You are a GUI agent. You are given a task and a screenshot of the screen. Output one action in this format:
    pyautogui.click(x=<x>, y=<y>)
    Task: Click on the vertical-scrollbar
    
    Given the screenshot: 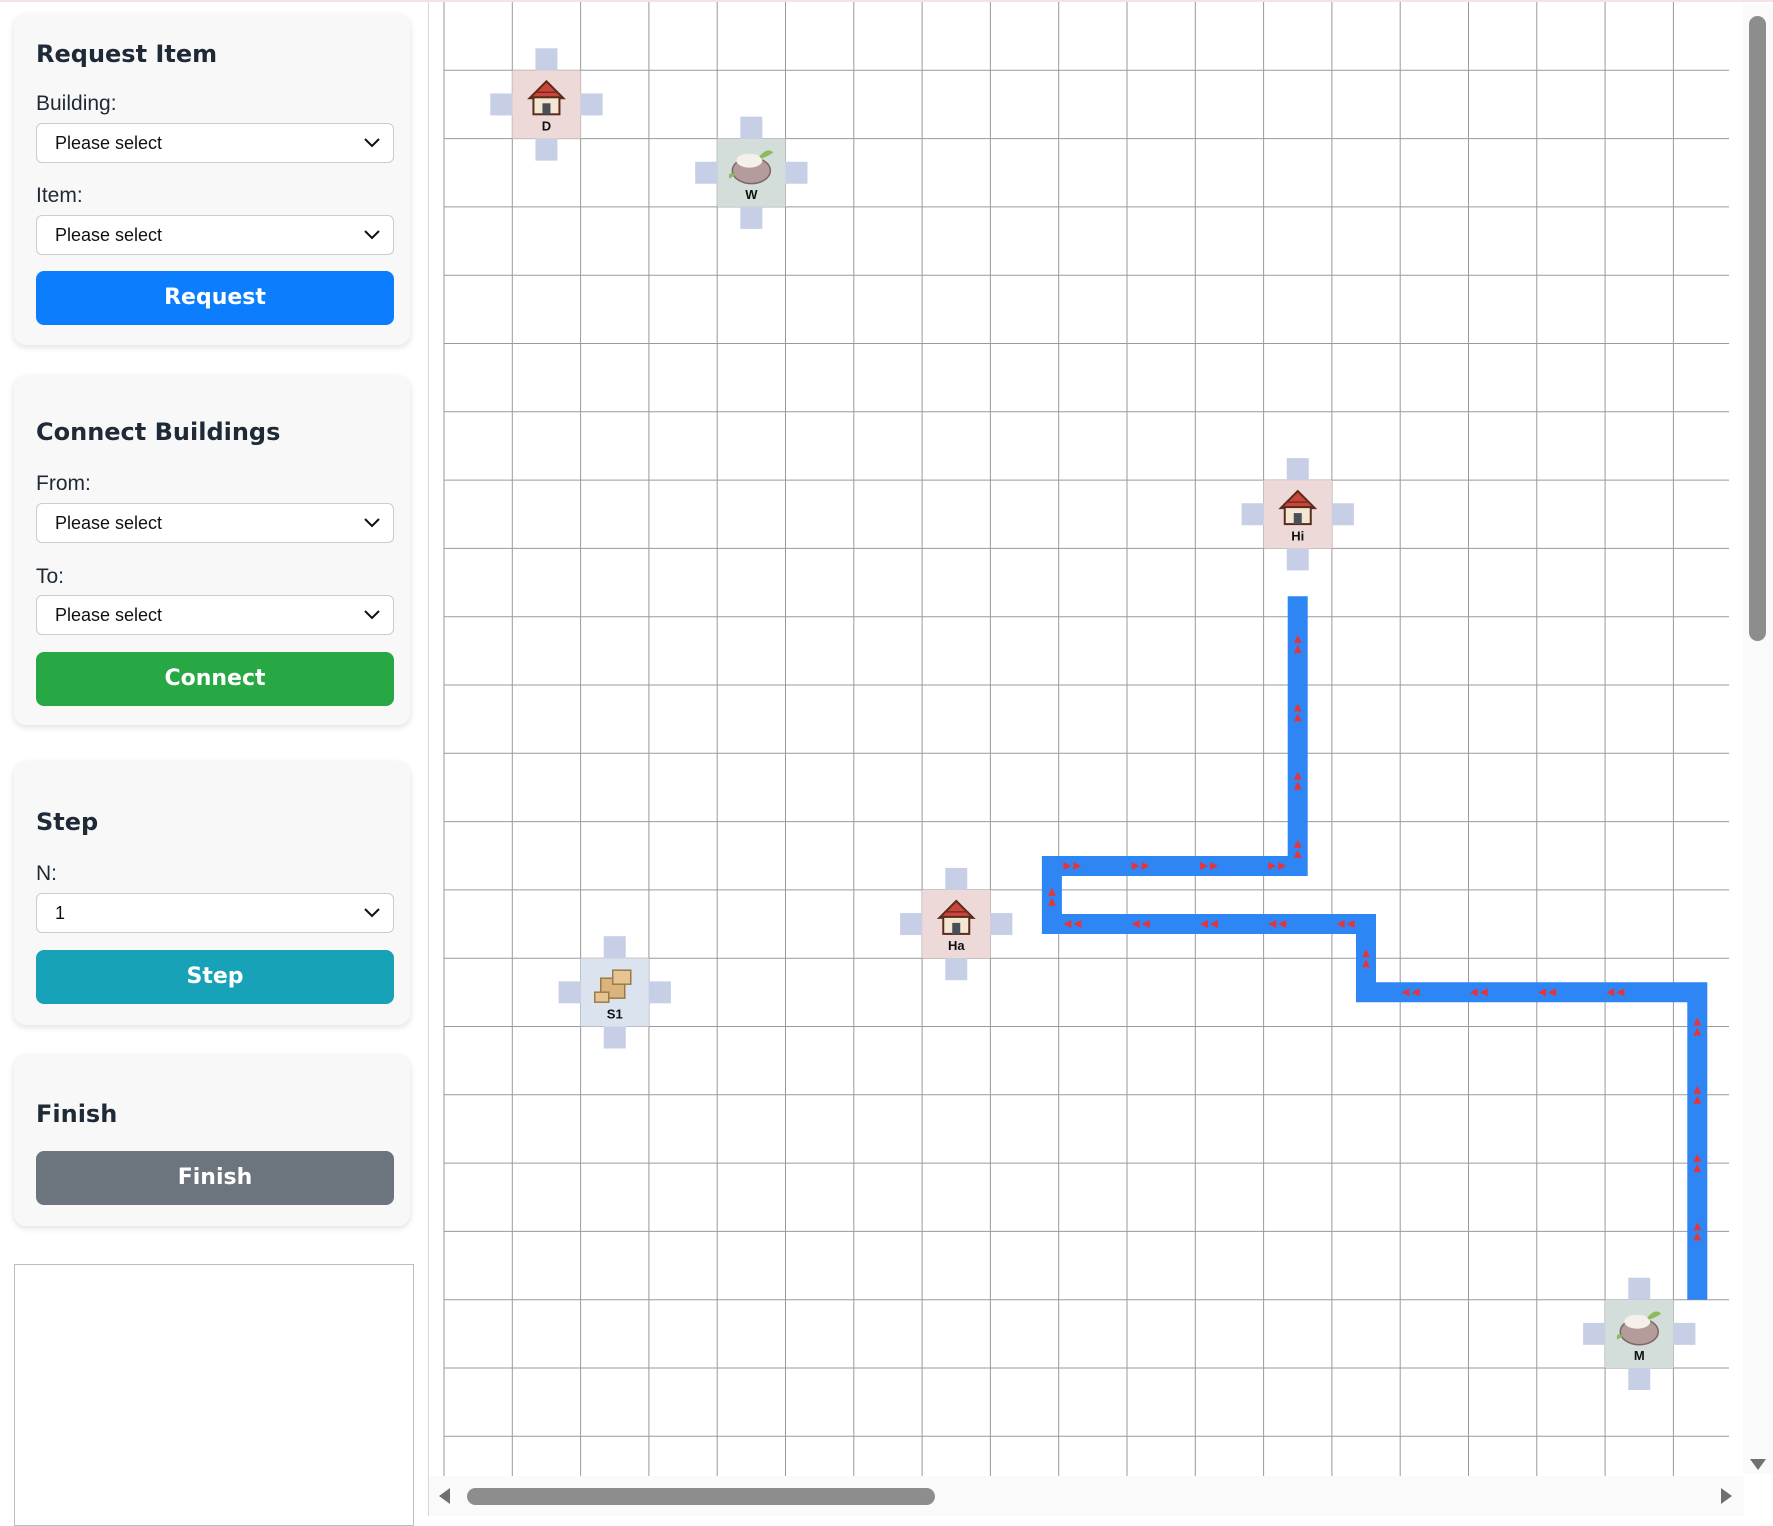 What is the action you would take?
    pyautogui.click(x=1758, y=739)
    